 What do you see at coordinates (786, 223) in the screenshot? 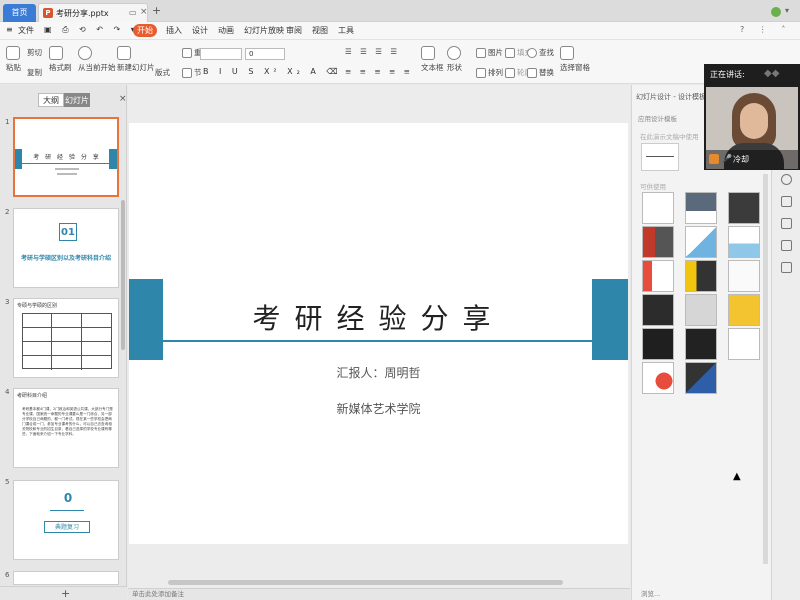
I see `animation-icon` at bounding box center [786, 223].